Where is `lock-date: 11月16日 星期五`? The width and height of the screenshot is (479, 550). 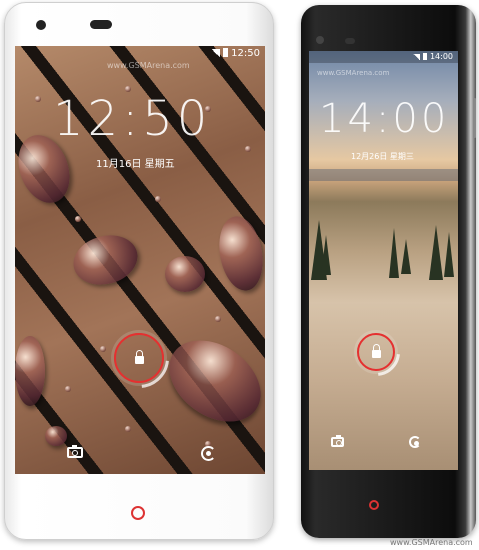
lock-date: 11月16日 星期五 is located at coordinates (135, 164).